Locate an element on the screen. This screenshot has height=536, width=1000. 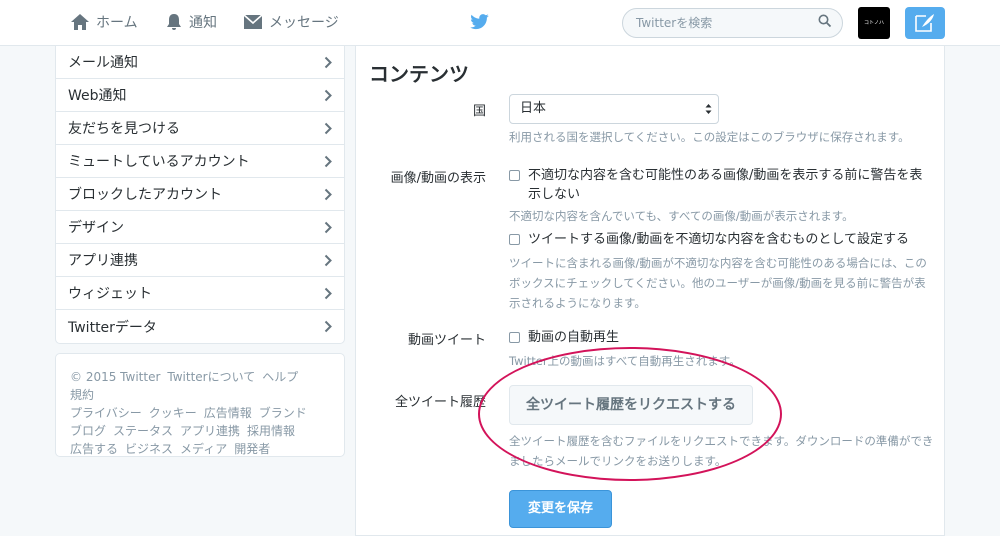
select-arrows-icon is located at coordinates (708, 109).